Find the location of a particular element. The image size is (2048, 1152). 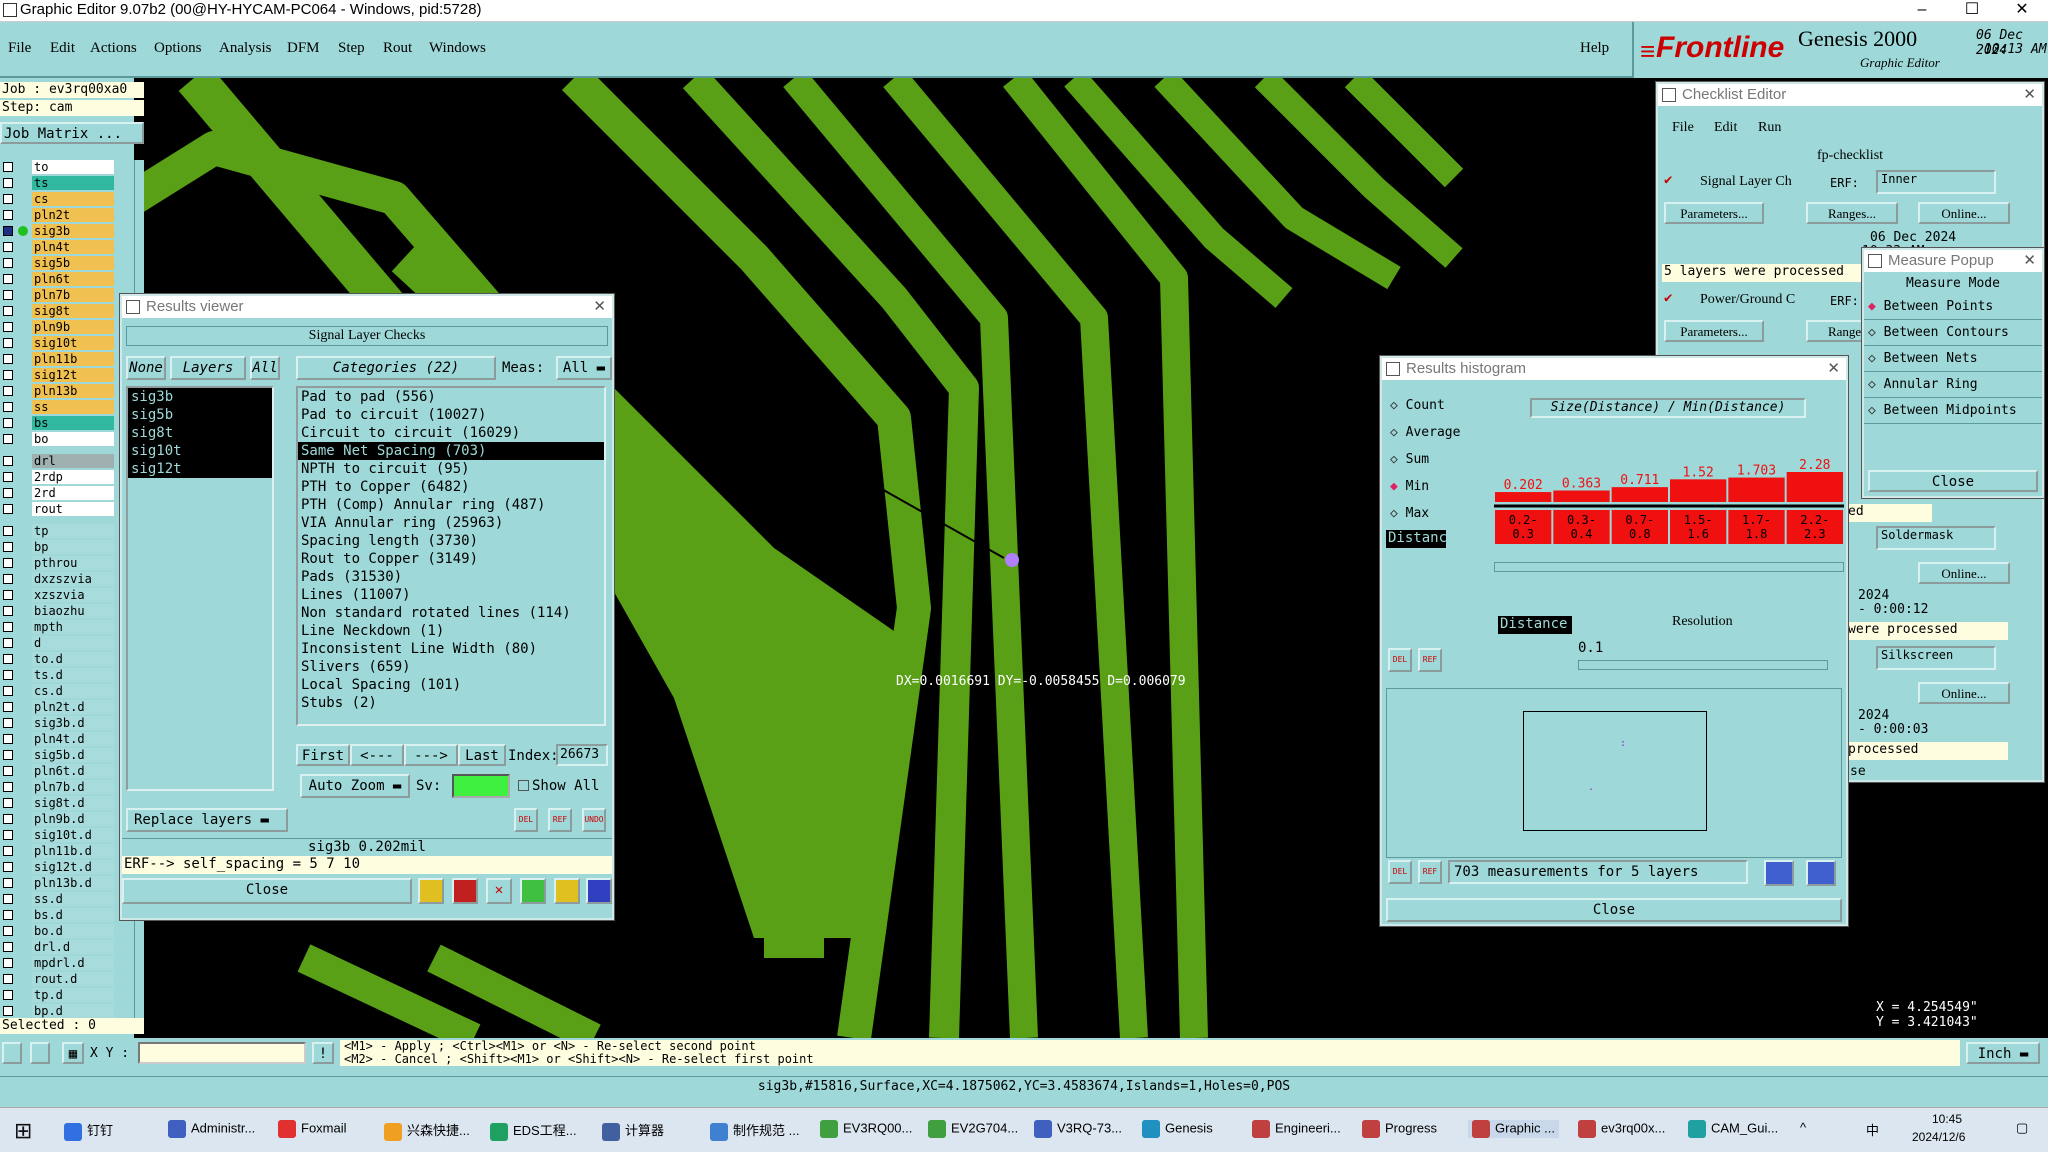

layer-row: sig8t.d is located at coordinates (67, 803).